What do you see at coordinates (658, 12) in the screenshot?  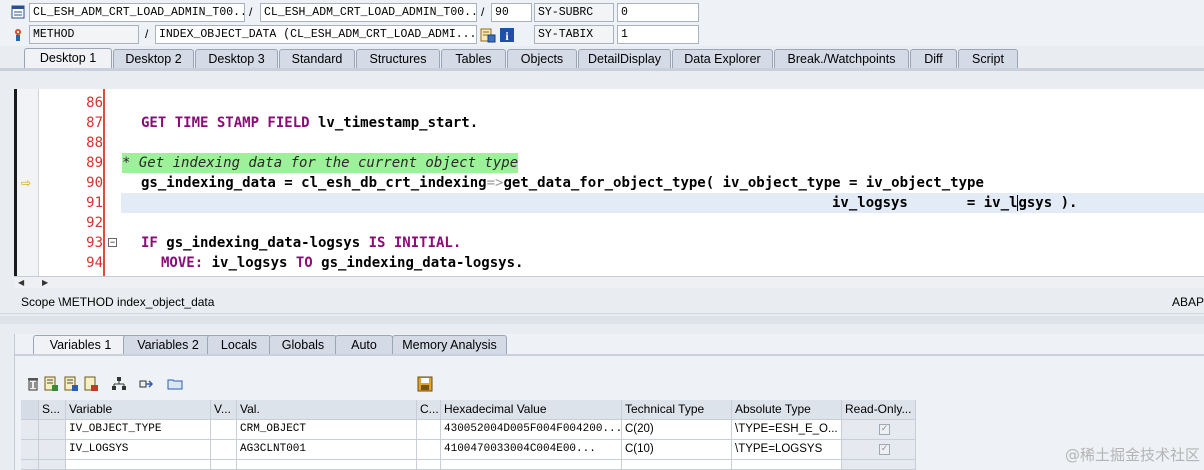 I see `sysvar-value-field: 0` at bounding box center [658, 12].